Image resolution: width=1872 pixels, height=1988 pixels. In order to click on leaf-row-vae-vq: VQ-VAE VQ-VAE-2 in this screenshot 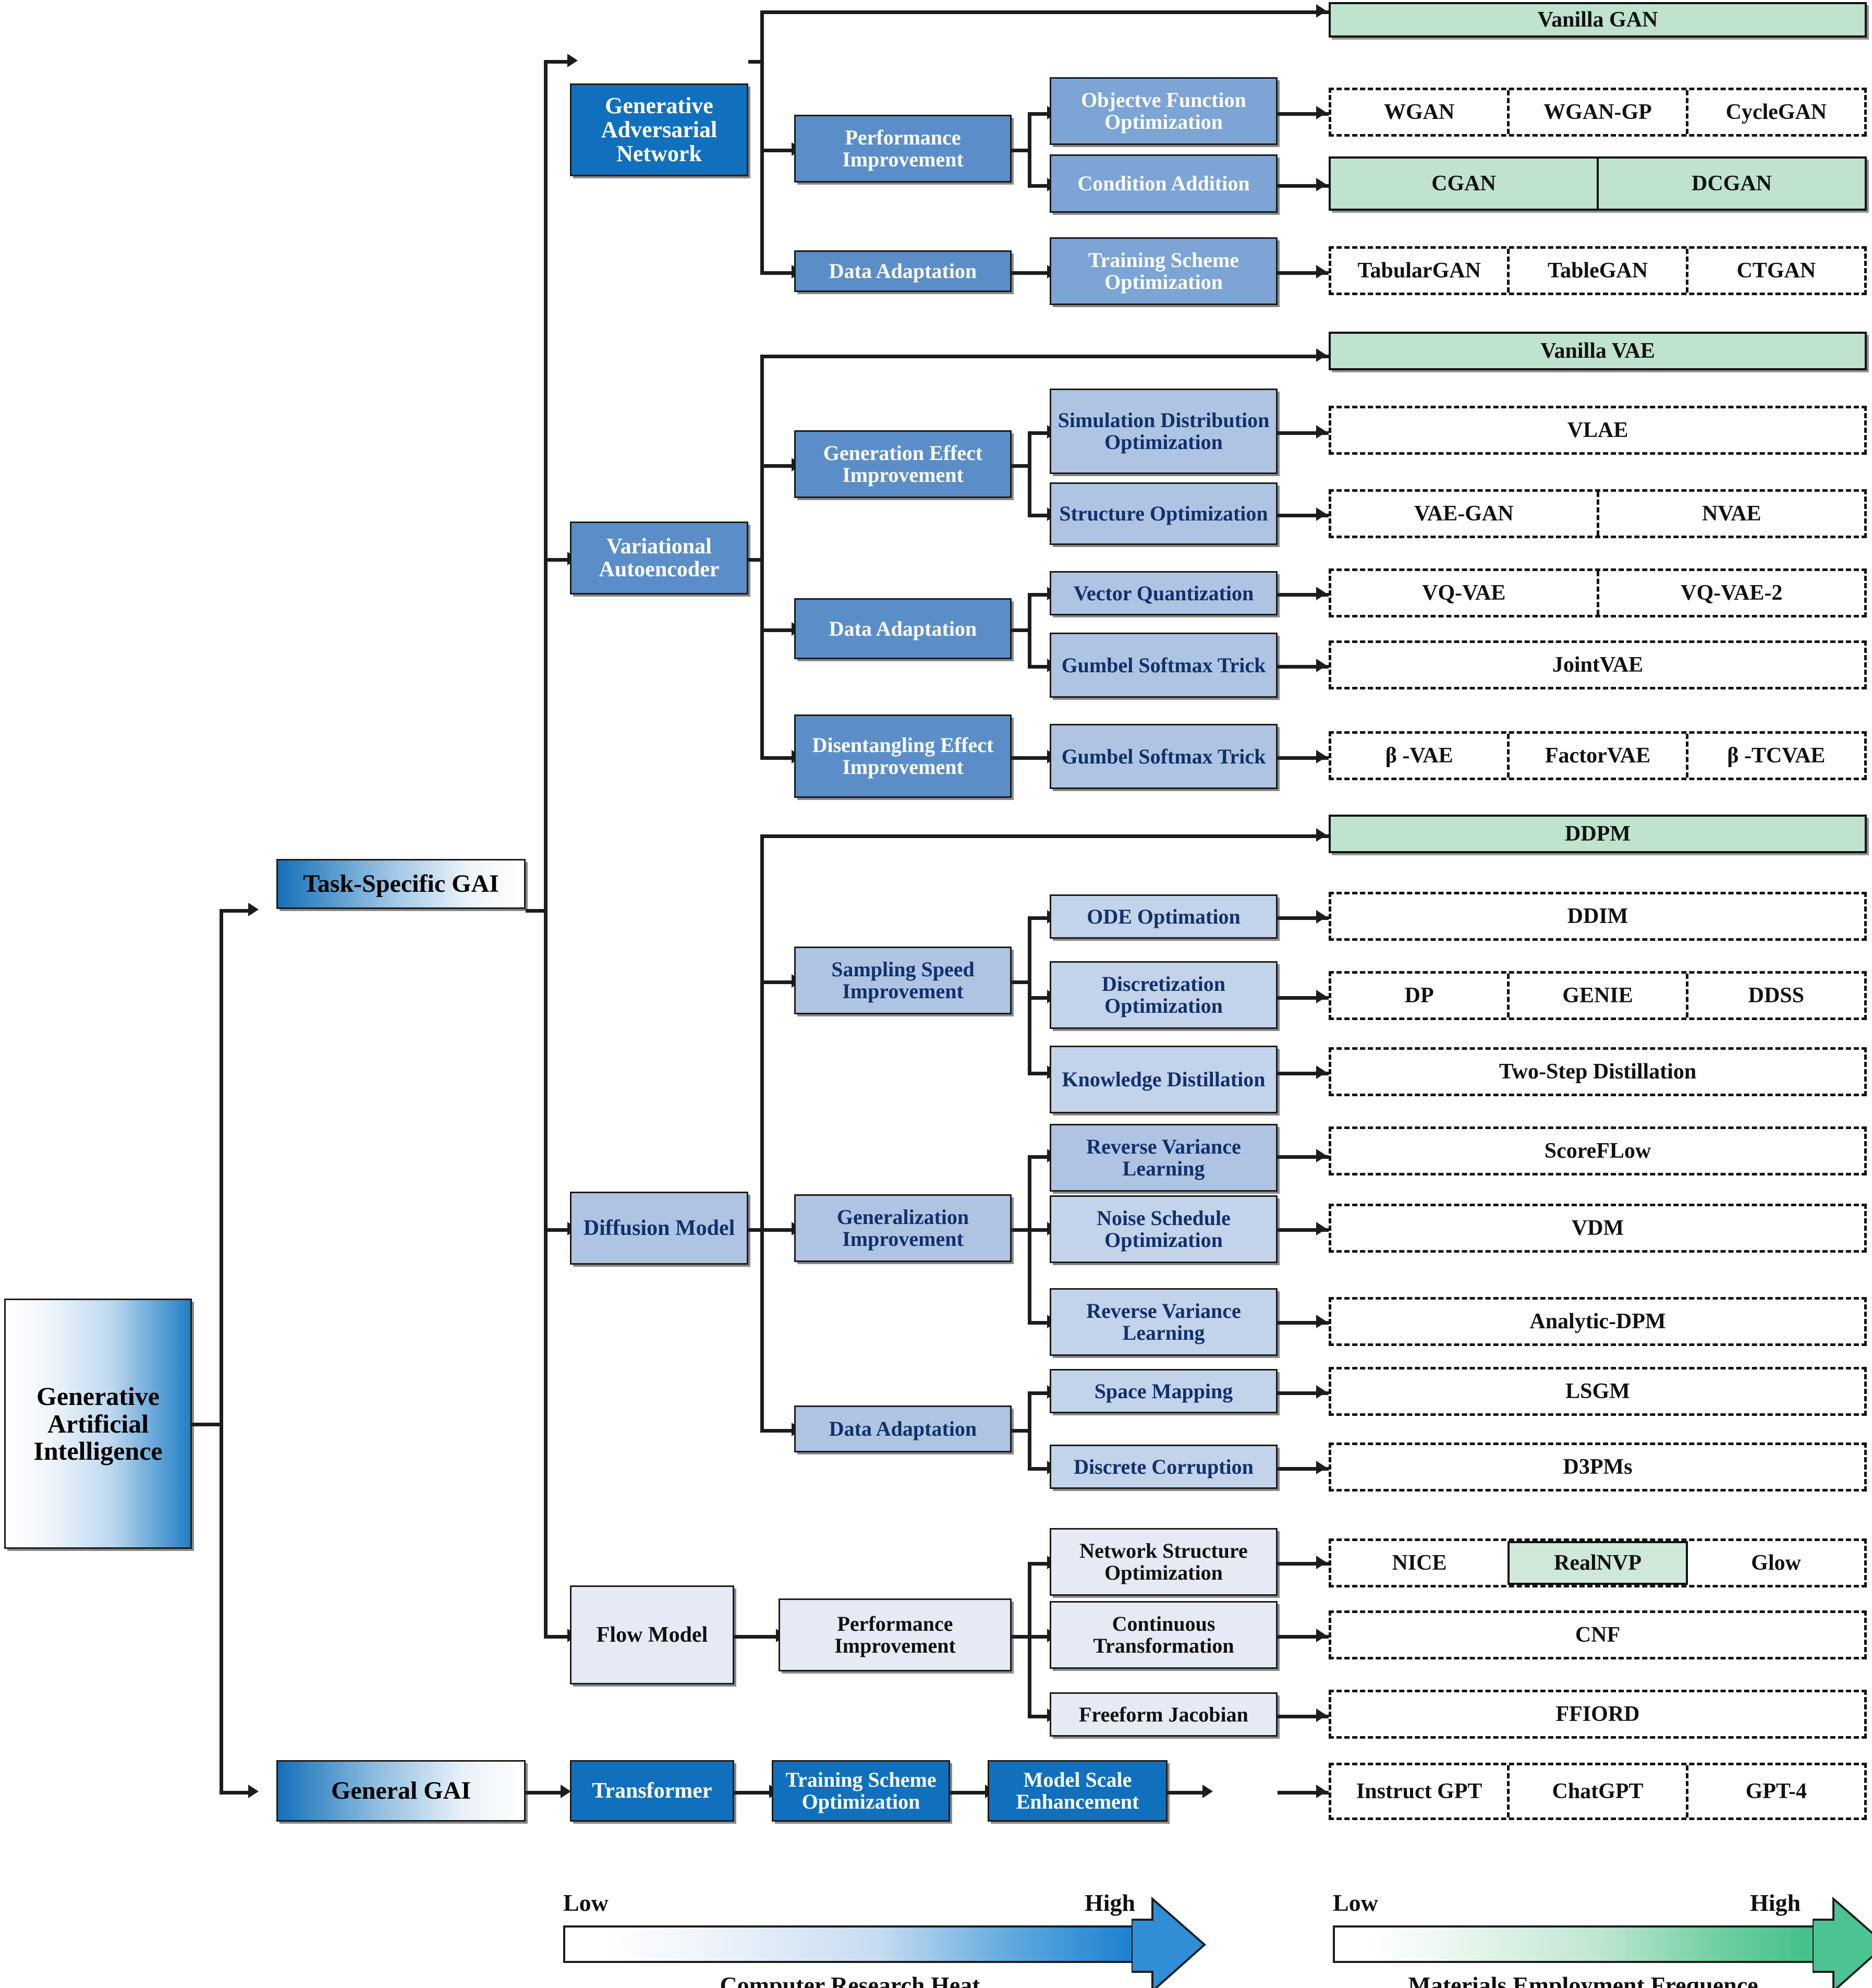, I will do `click(1598, 592)`.